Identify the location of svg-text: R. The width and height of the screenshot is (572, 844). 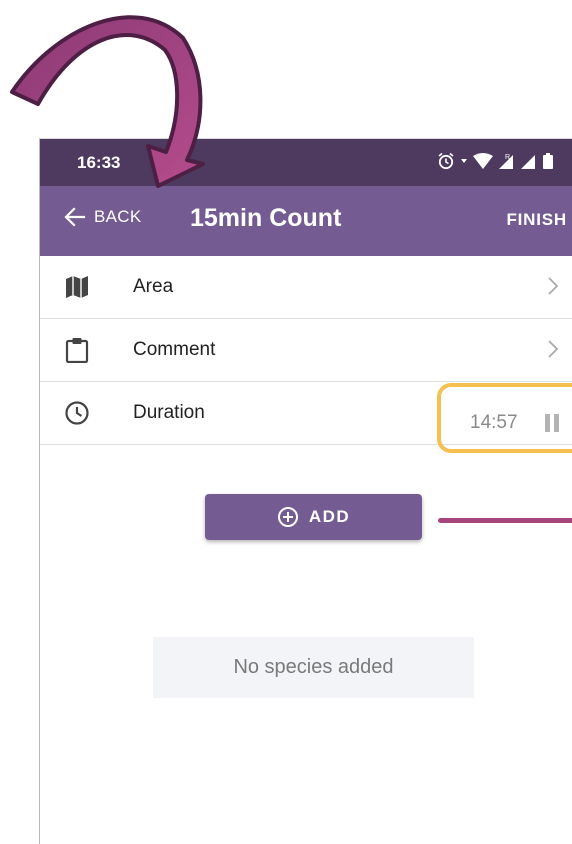
(507, 157).